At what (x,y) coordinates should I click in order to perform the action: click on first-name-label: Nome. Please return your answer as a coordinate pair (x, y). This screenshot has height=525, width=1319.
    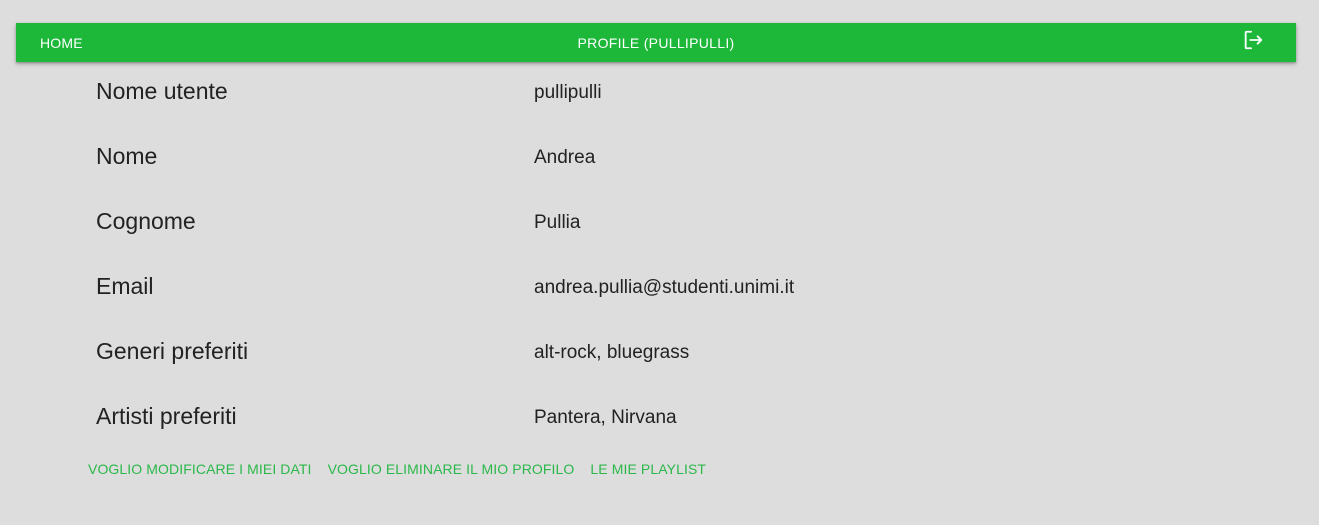
    Looking at the image, I should click on (127, 156).